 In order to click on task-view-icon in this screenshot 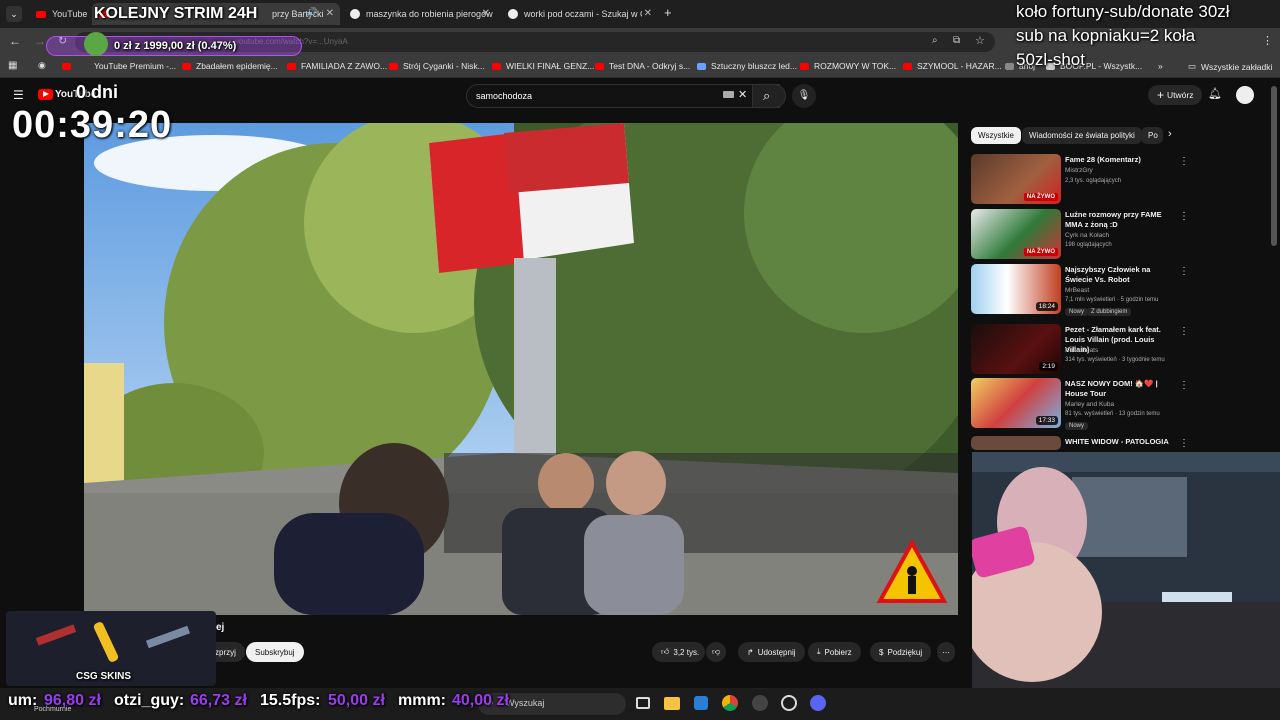, I will do `click(643, 703)`.